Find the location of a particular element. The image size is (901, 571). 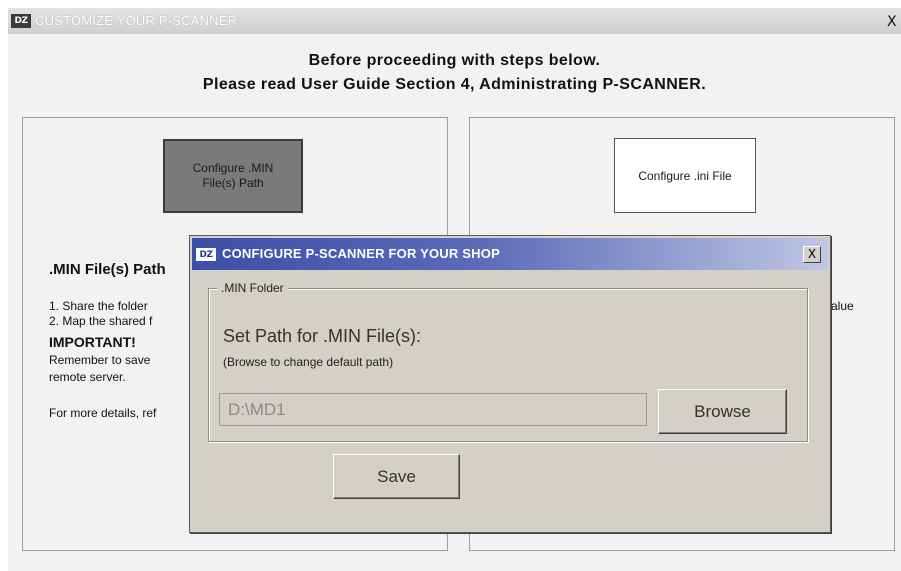

min-folder-legend: .MIN Folder is located at coordinates (252, 288).